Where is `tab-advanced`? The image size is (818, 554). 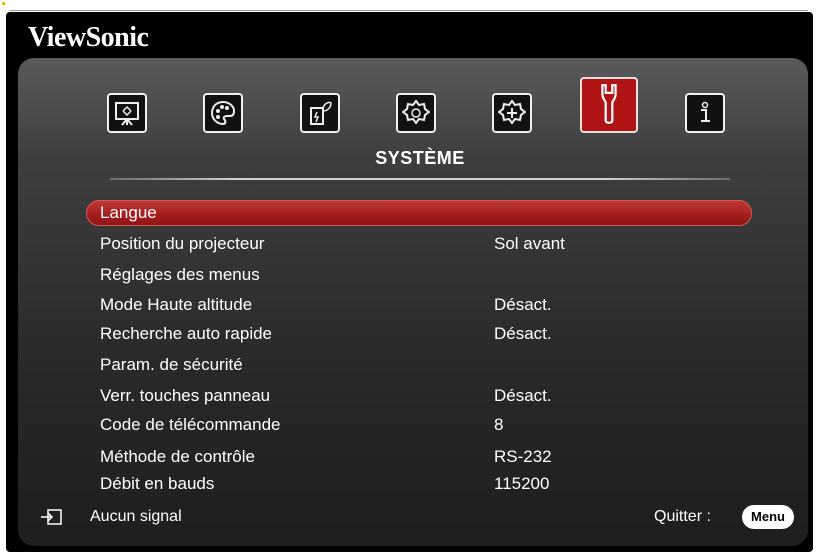
tab-advanced is located at coordinates (512, 113).